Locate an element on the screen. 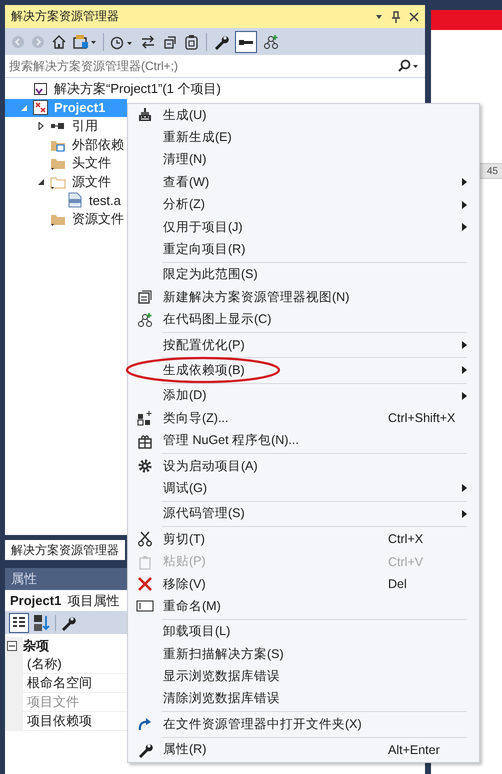  file-icon is located at coordinates (75, 200).